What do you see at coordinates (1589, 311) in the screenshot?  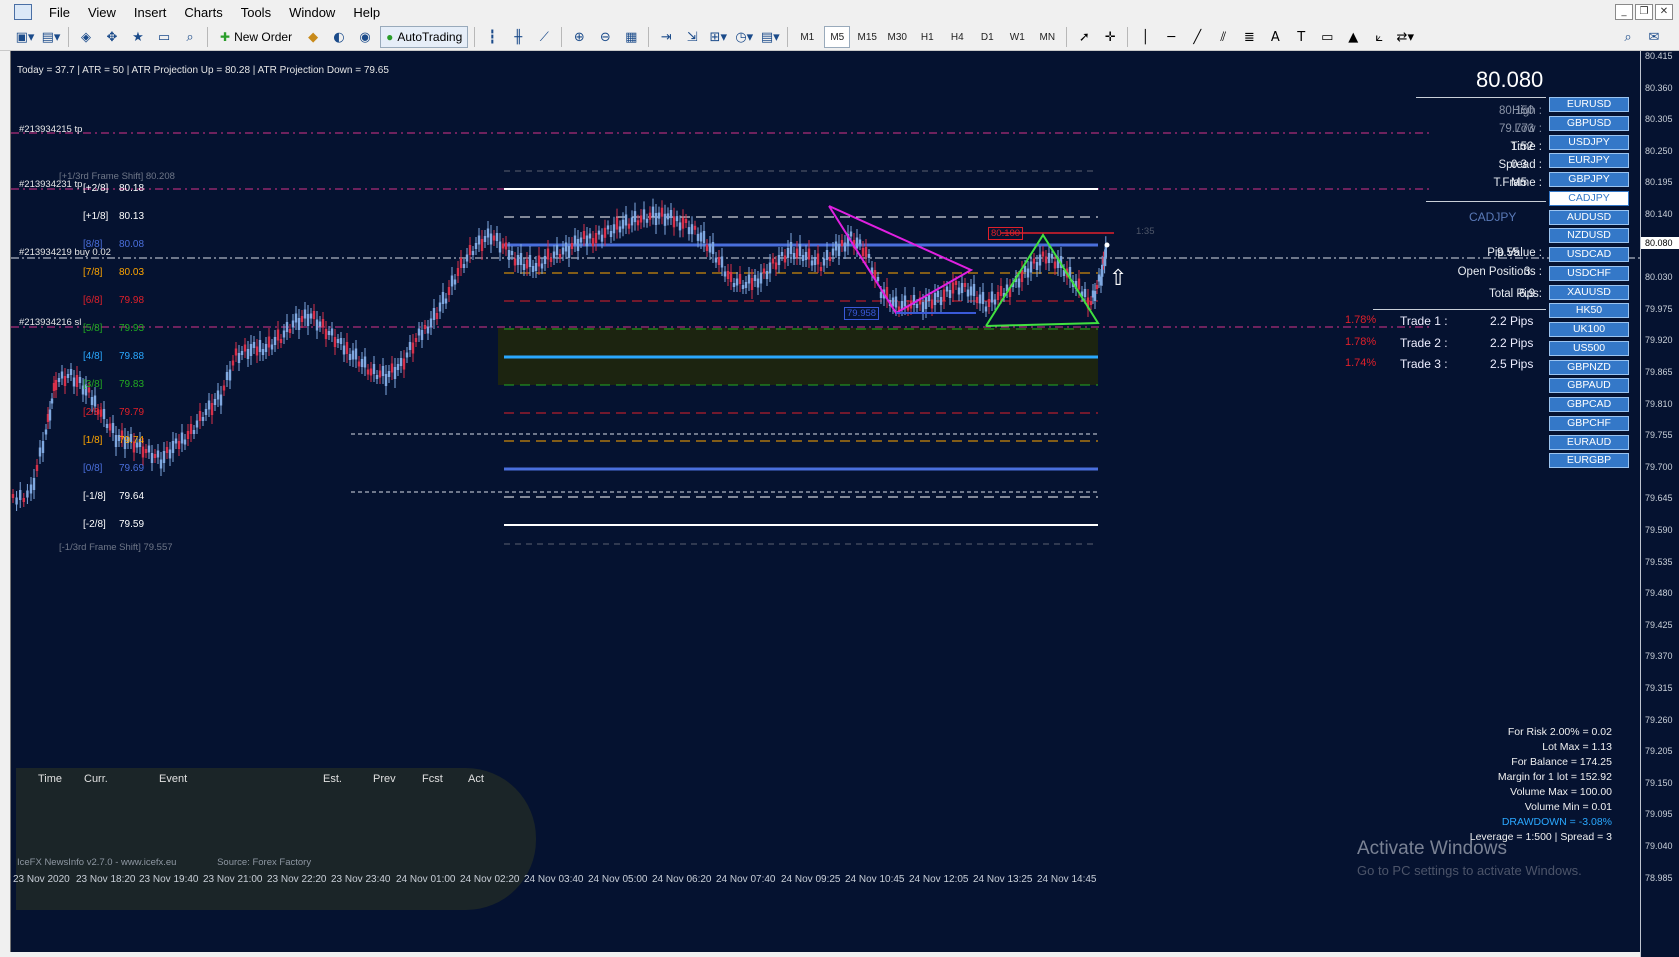 I see `symbol-button-hk50: HK50` at bounding box center [1589, 311].